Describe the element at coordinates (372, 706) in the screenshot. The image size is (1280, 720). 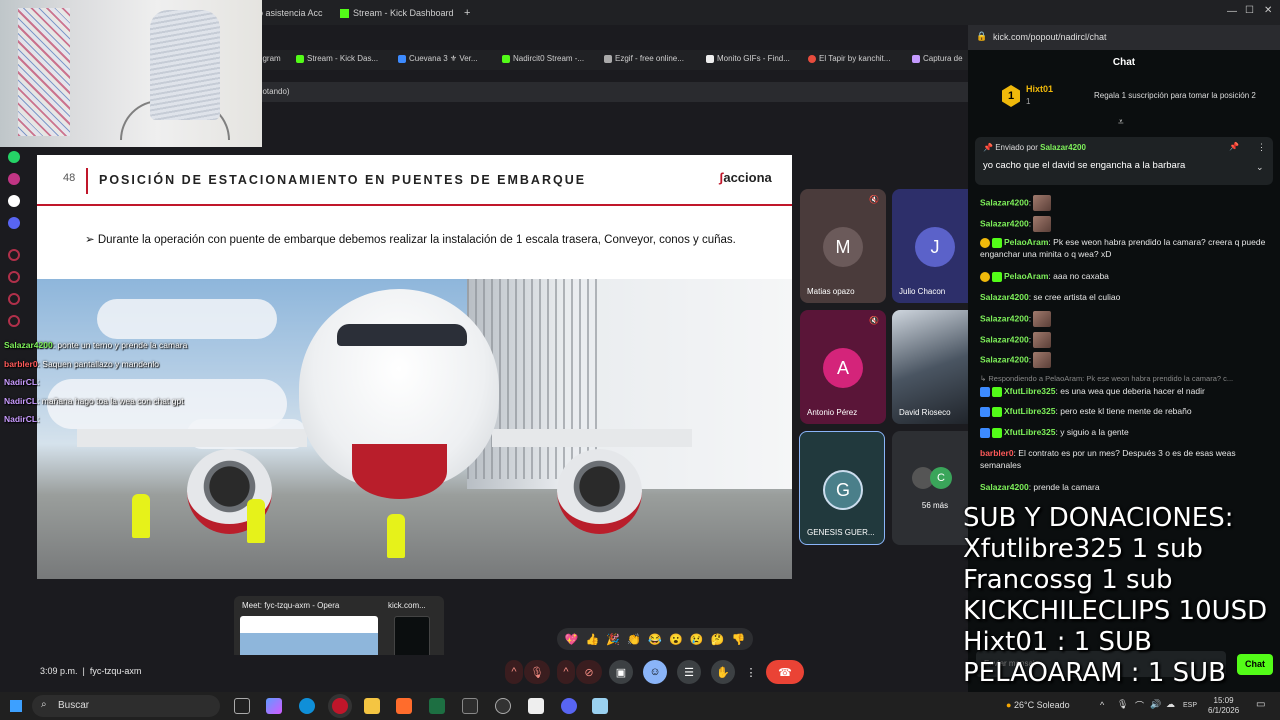
I see `file-explorer-icon` at that location.